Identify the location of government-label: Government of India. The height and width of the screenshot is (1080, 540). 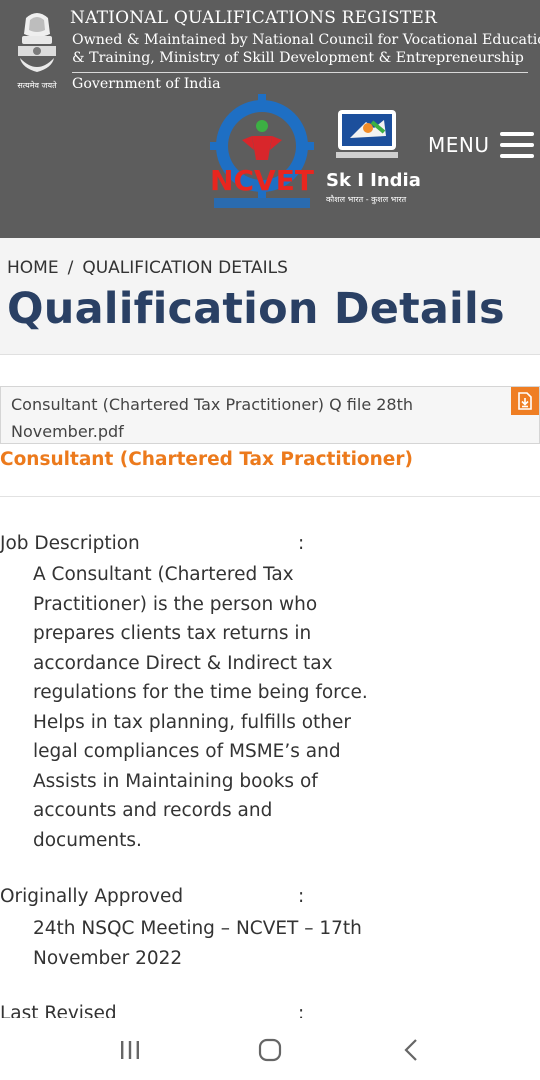
(146, 84).